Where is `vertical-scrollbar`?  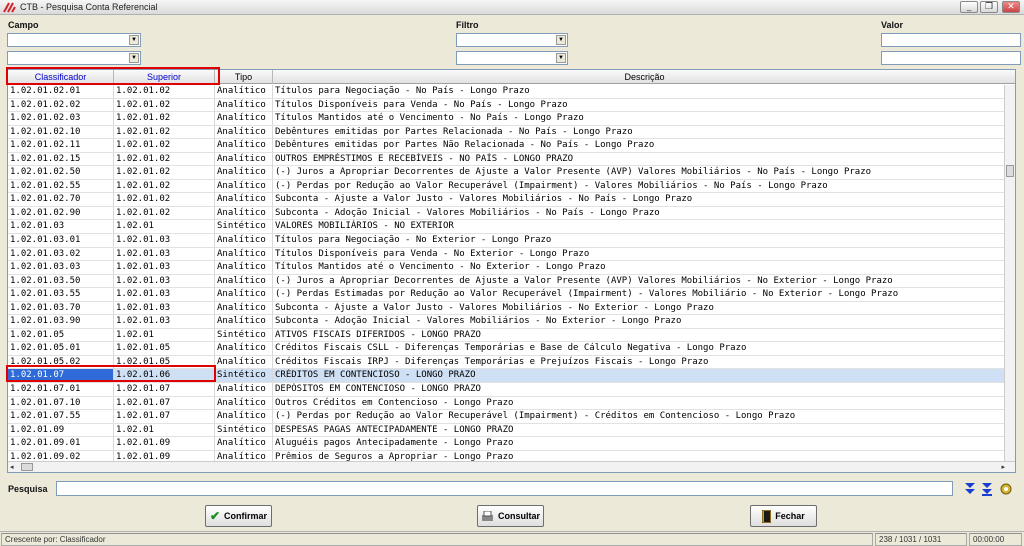 vertical-scrollbar is located at coordinates (1009, 273).